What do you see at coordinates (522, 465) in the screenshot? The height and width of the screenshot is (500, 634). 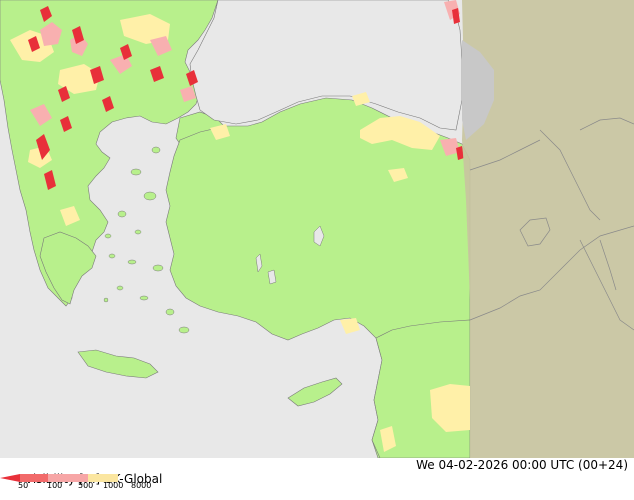 I see `valid-datetime: We 04-02-2026 00:00 UTC (00+24)` at bounding box center [522, 465].